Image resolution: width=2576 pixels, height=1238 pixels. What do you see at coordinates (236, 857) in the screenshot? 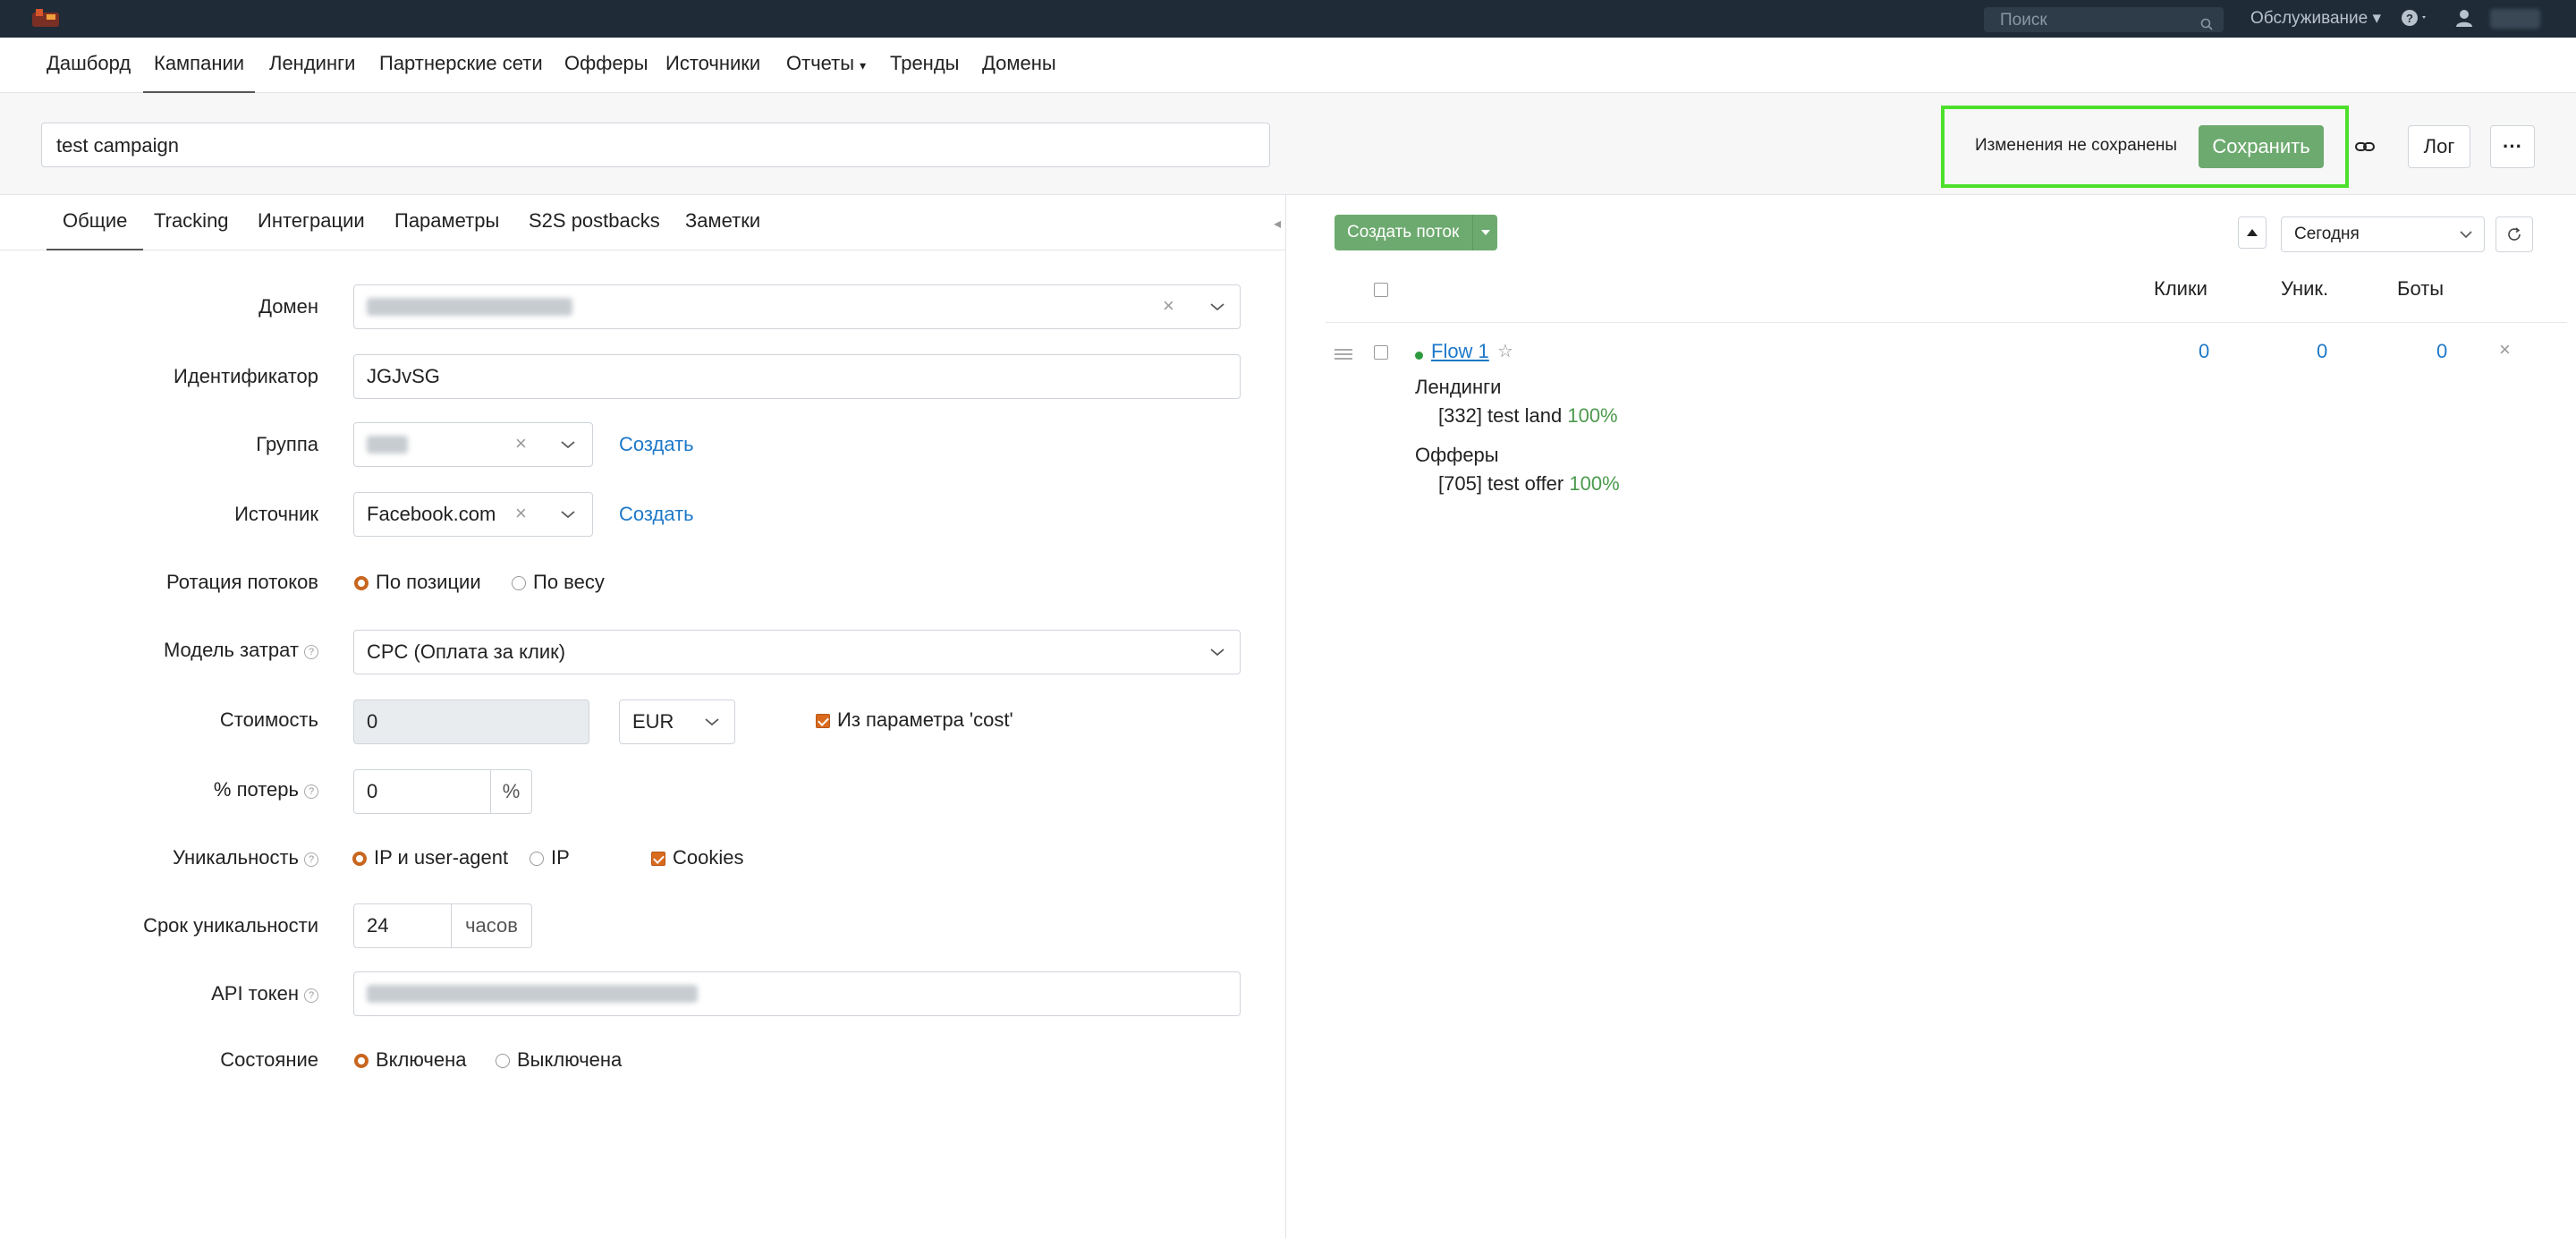
I see `uniqueness-label-text: Уникальность` at bounding box center [236, 857].